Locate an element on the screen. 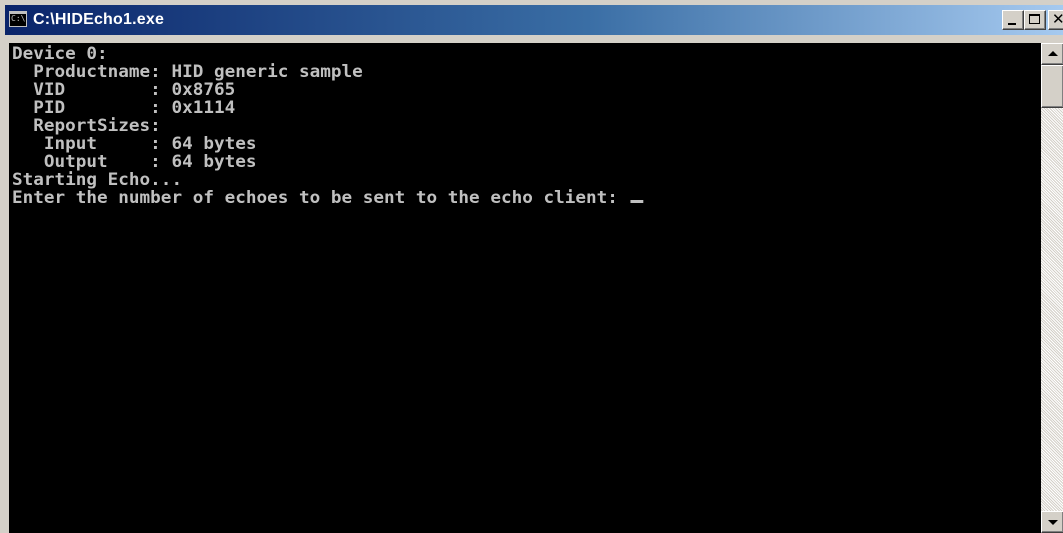 This screenshot has width=1063, height=533. console-line-productname: Productname: HID generic sample is located at coordinates (187, 71).